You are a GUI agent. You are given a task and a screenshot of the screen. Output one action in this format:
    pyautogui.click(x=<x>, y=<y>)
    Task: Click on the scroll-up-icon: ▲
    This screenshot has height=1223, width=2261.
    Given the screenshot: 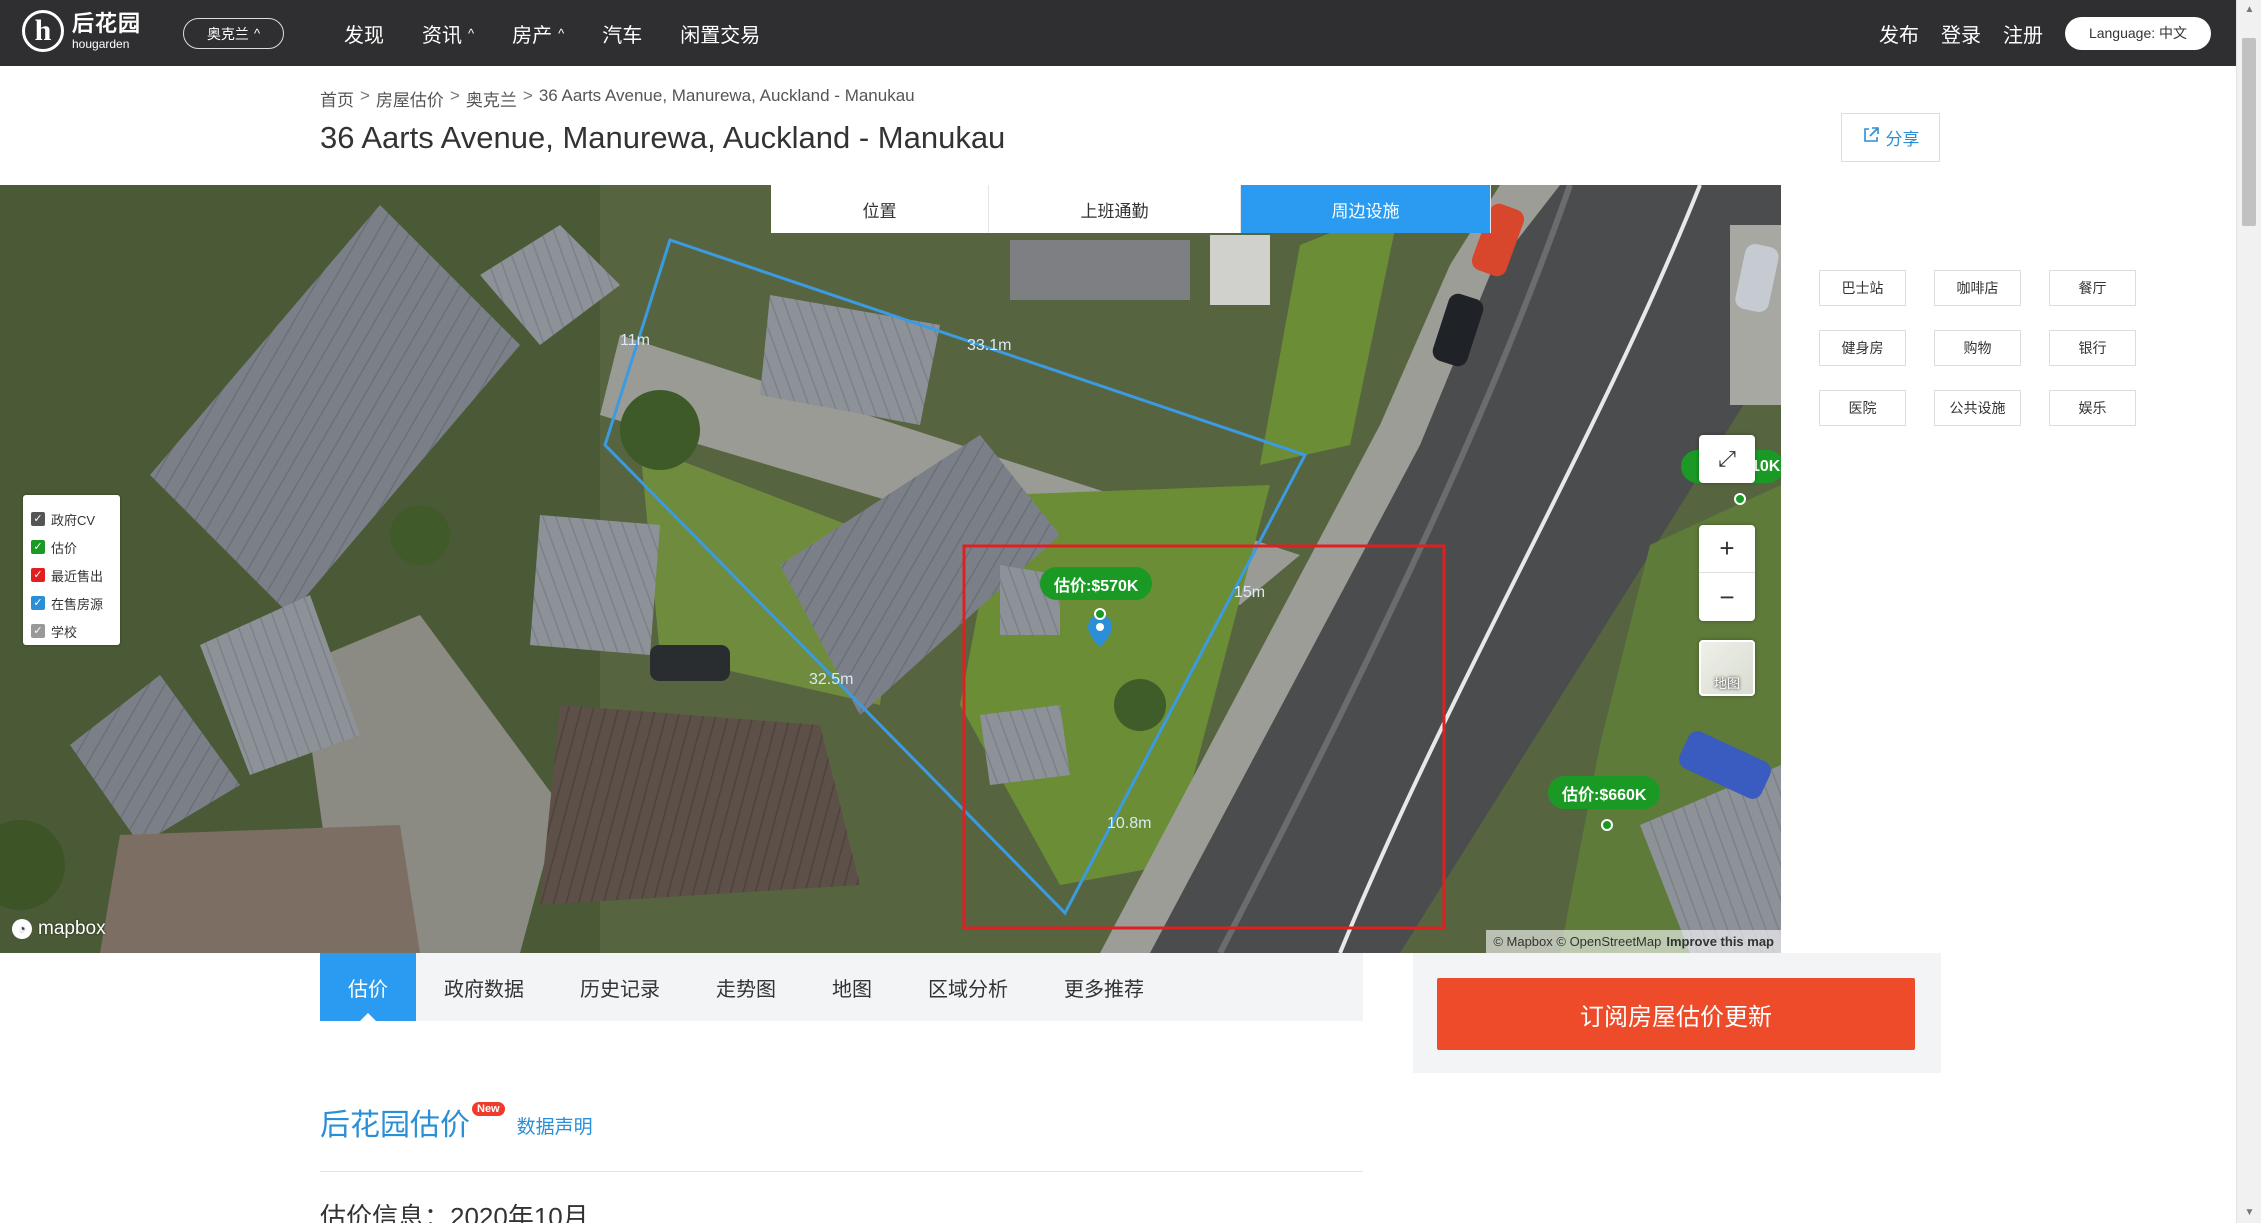 What is the action you would take?
    pyautogui.click(x=2249, y=10)
    